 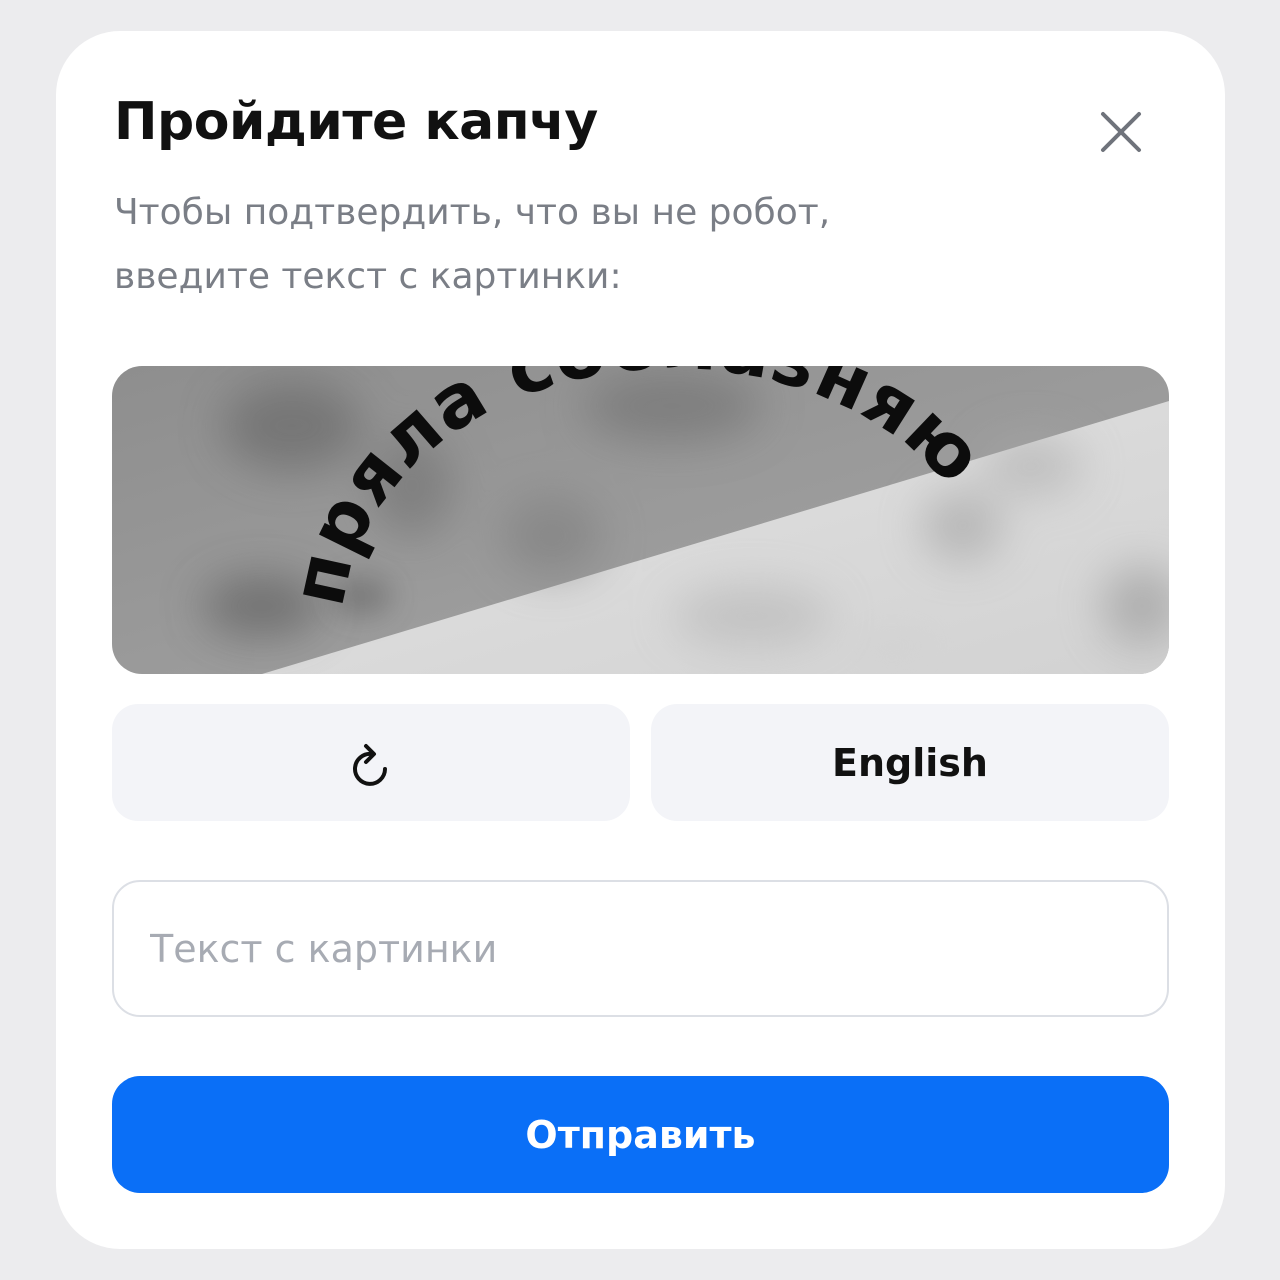 I want to click on submit-label: Отправить, so click(x=640, y=1134).